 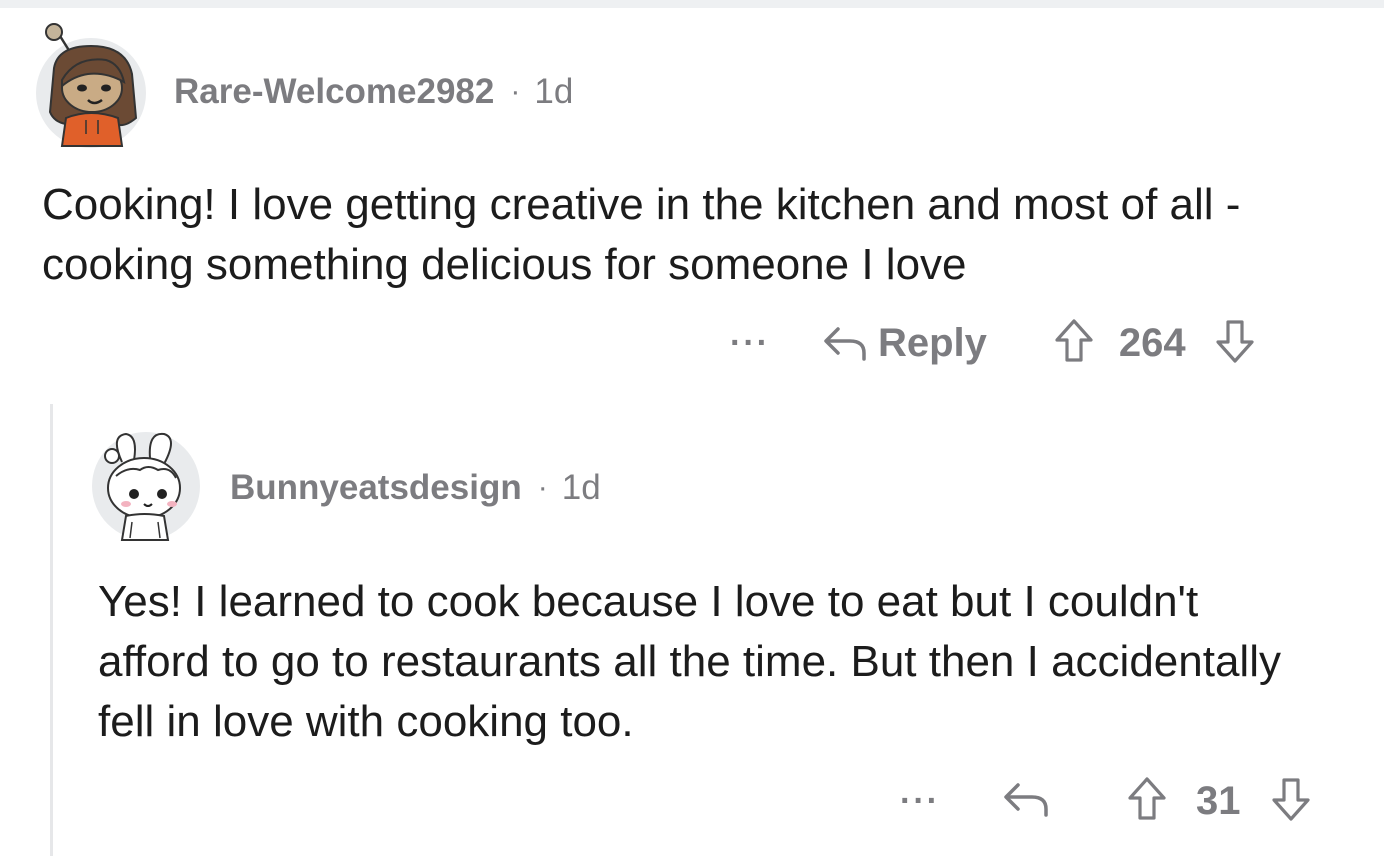 I want to click on username: Bunnyeatsdesign, so click(x=376, y=488).